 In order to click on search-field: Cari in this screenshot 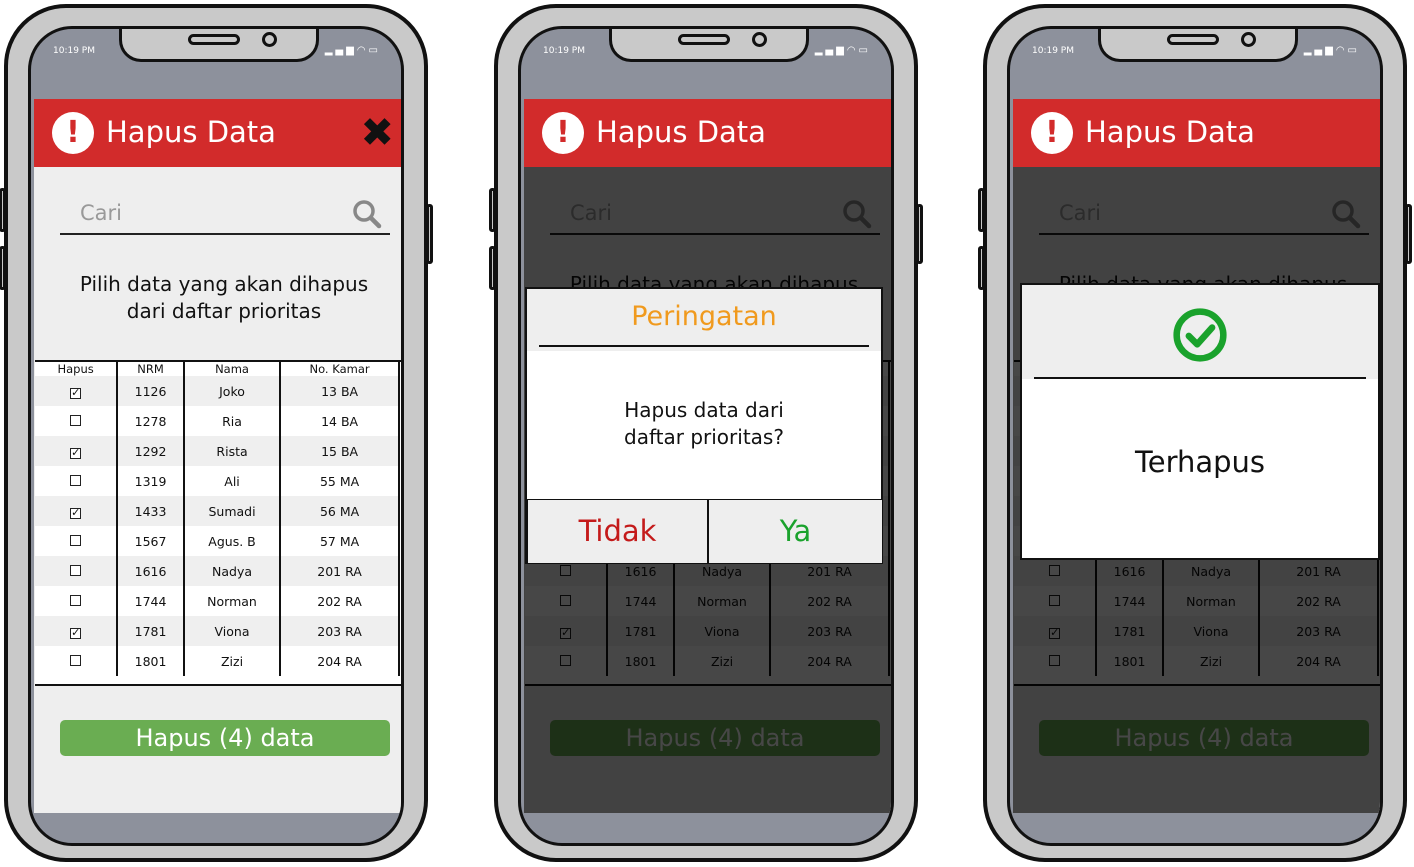, I will do `click(225, 215)`.